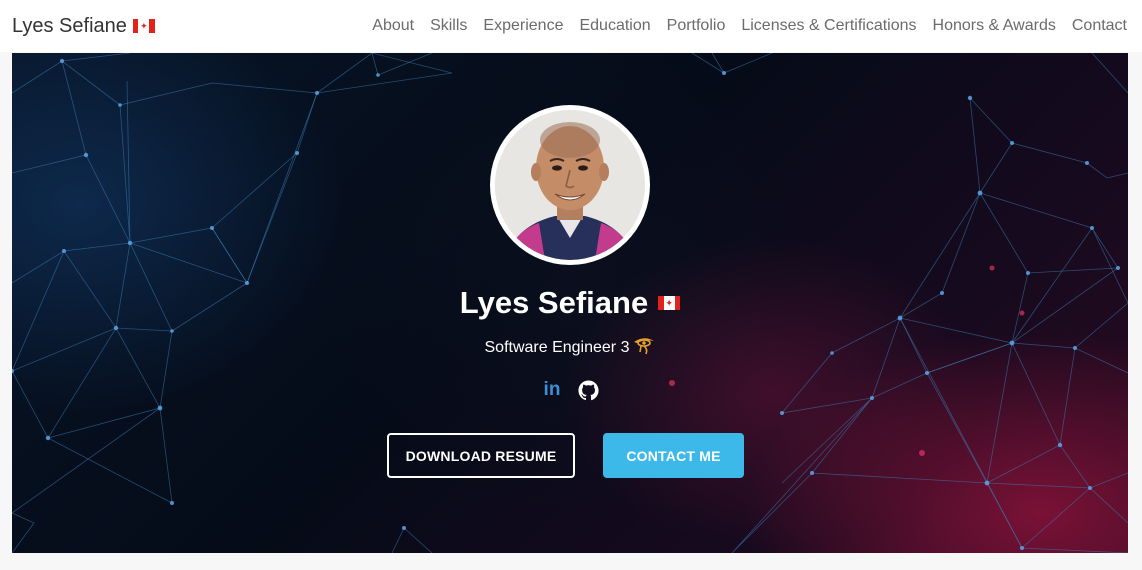 This screenshot has height=570, width=1142. Describe the element at coordinates (1095, 26) in the screenshot. I see `nav-link-contact: Contact` at that location.